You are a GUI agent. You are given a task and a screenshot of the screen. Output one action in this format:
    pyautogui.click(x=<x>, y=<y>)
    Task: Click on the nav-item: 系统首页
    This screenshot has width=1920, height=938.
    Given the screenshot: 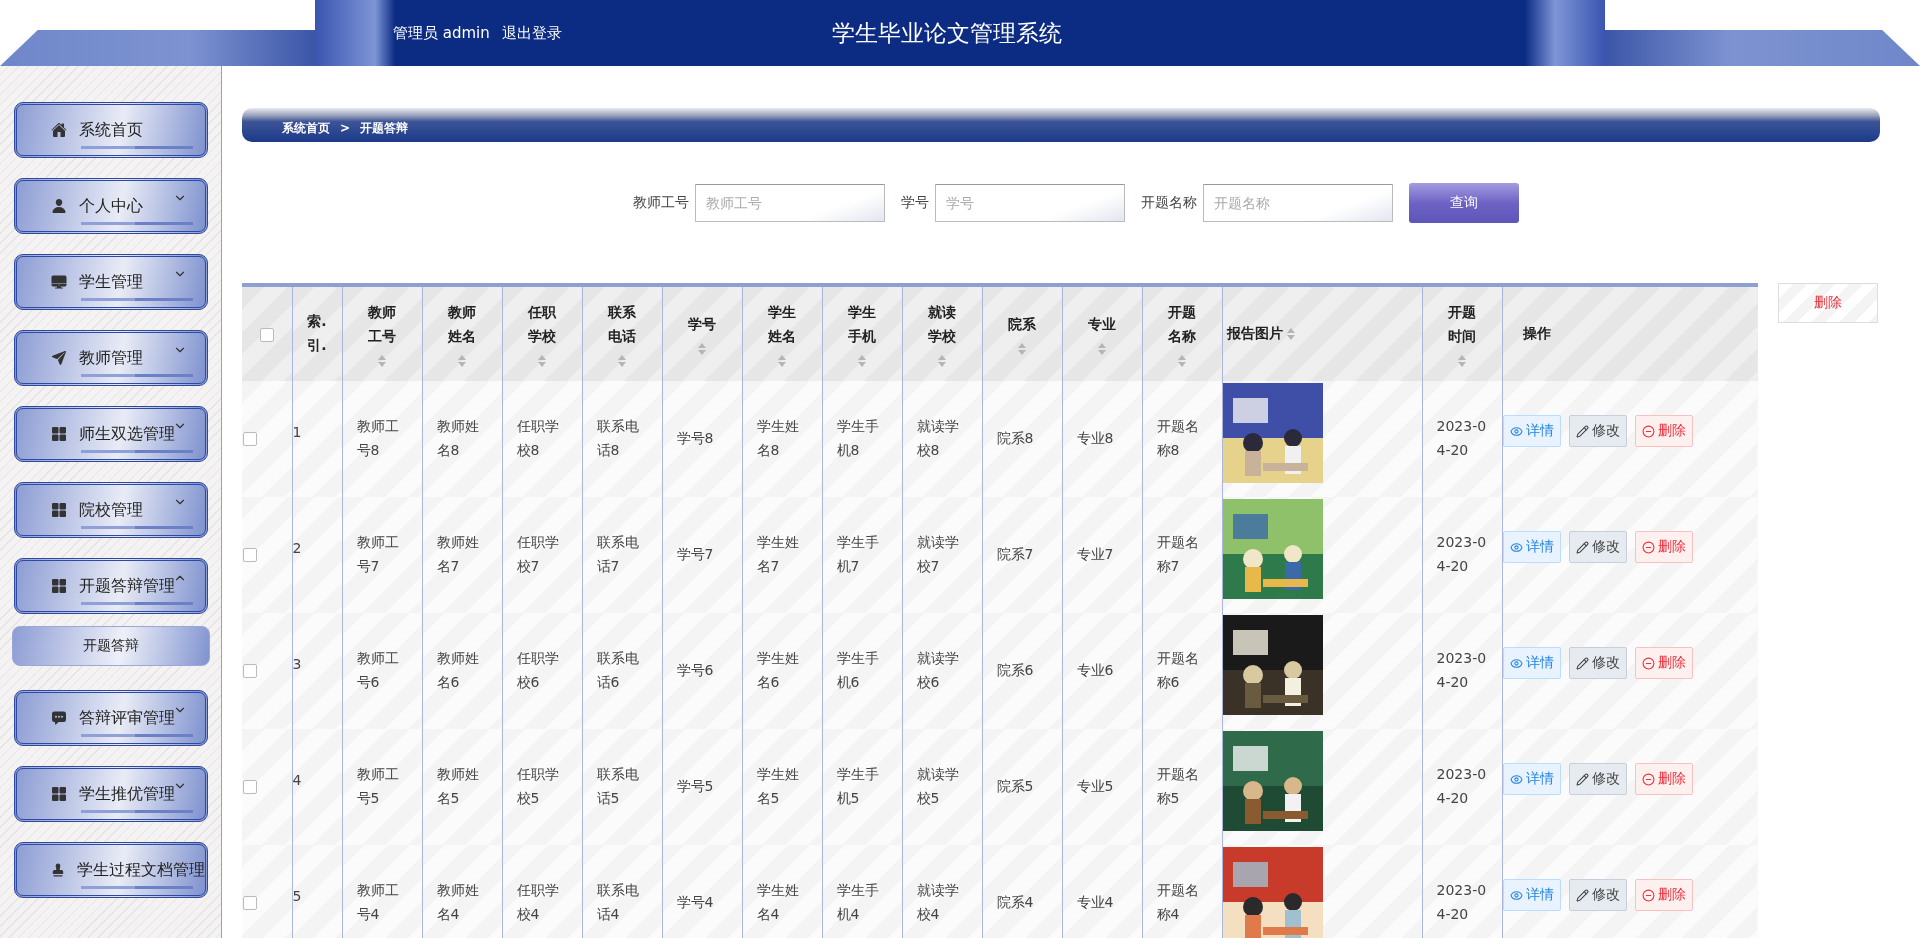 What is the action you would take?
    pyautogui.click(x=111, y=130)
    